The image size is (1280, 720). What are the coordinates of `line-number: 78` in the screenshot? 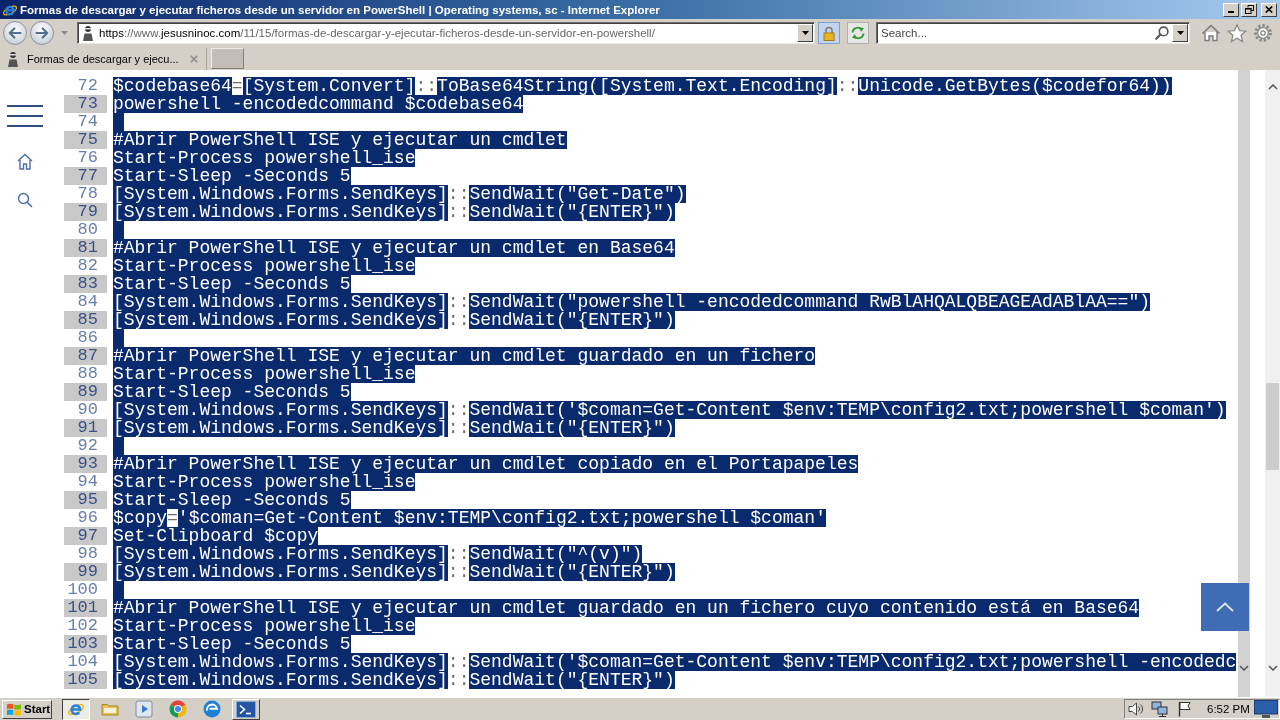 It's located at (87, 194).